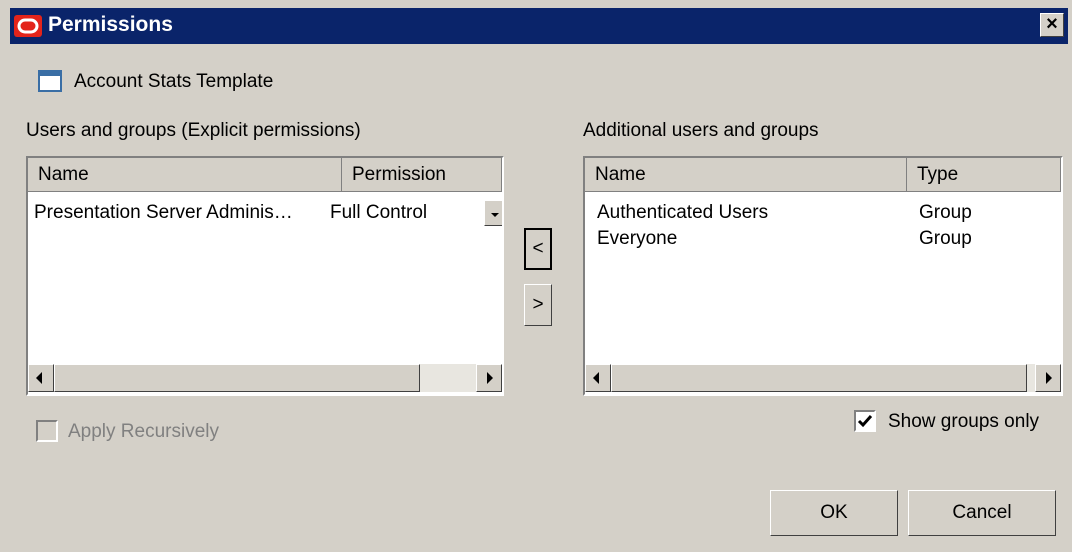  Describe the element at coordinates (143, 431) in the screenshot. I see `apply-recursively-label: Apply Recursively` at that location.